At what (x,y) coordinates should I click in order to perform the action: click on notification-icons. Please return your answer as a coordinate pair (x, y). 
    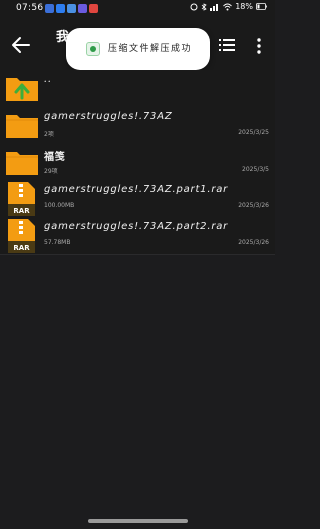
    Looking at the image, I should click on (71, 8).